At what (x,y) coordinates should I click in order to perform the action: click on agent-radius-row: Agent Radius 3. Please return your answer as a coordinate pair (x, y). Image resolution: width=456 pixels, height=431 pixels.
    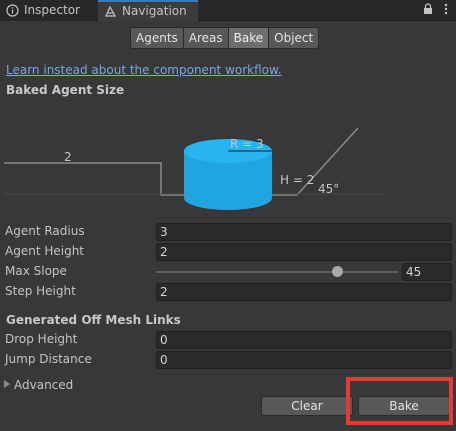
    Looking at the image, I should click on (228, 232).